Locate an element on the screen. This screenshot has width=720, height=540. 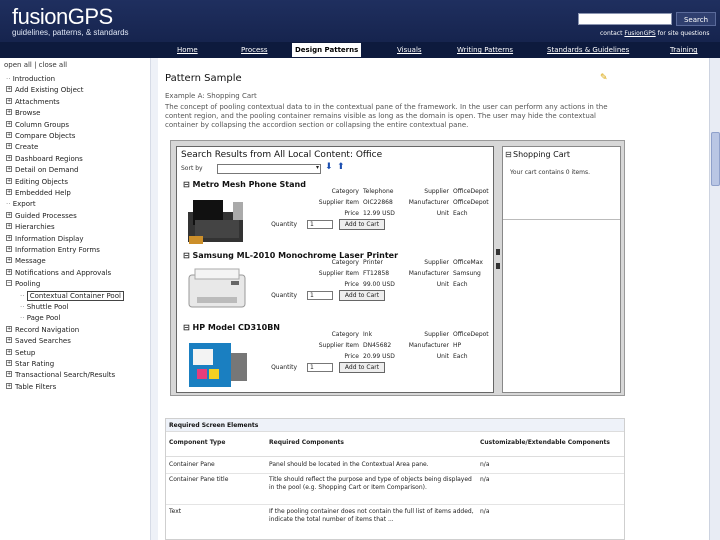
nav-process: Process is located at coordinates (254, 50).